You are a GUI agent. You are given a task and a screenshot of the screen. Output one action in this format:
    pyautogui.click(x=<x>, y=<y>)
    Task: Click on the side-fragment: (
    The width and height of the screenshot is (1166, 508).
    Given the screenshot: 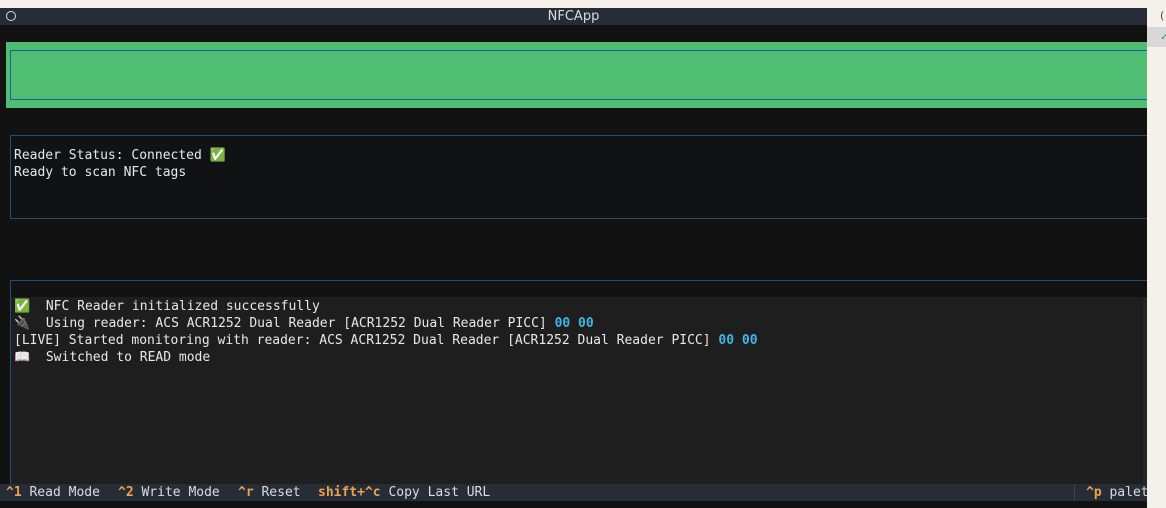 What is the action you would take?
    pyautogui.click(x=1162, y=15)
    